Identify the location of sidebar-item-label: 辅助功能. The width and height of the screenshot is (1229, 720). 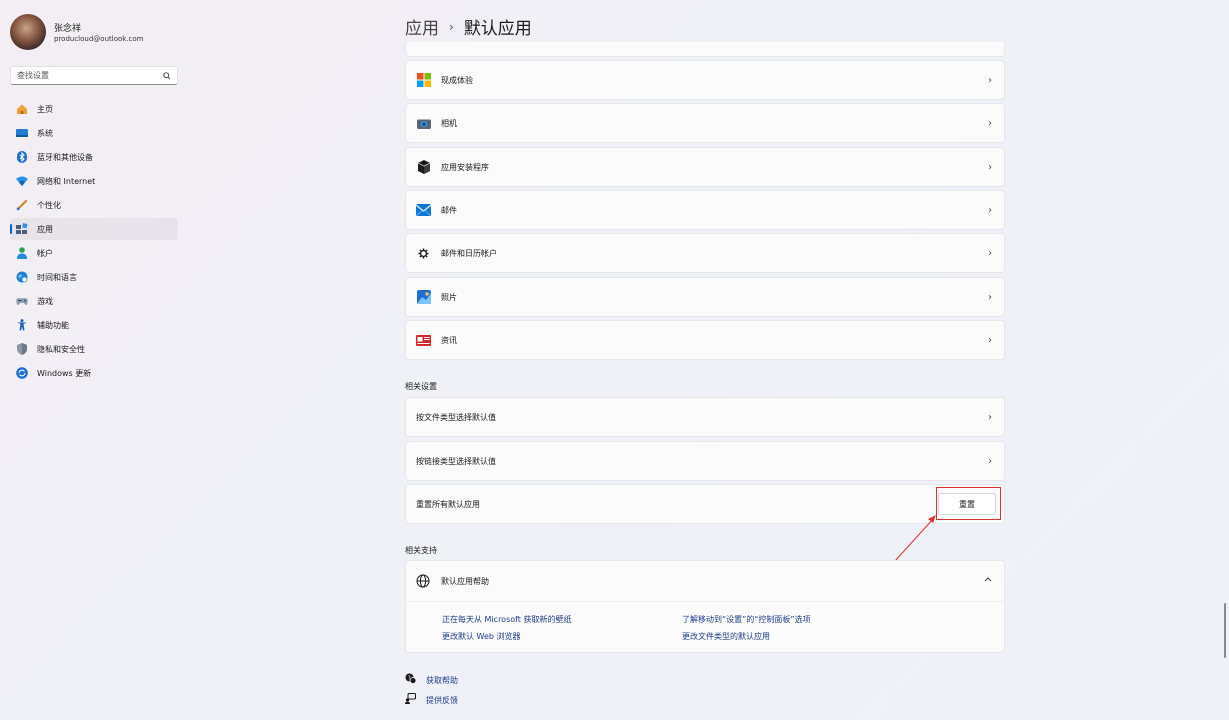
(53, 325).